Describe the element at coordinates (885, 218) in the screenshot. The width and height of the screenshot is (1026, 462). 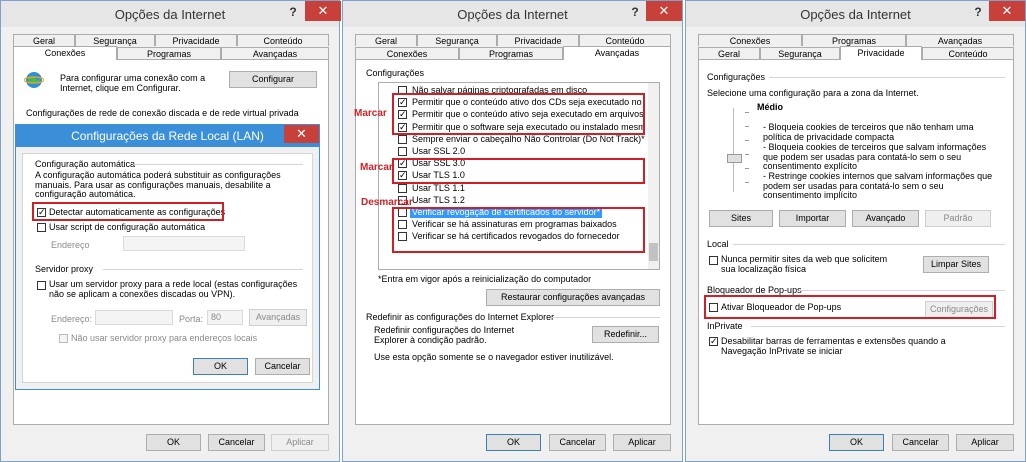
I see `advanced-button: Avançado` at that location.